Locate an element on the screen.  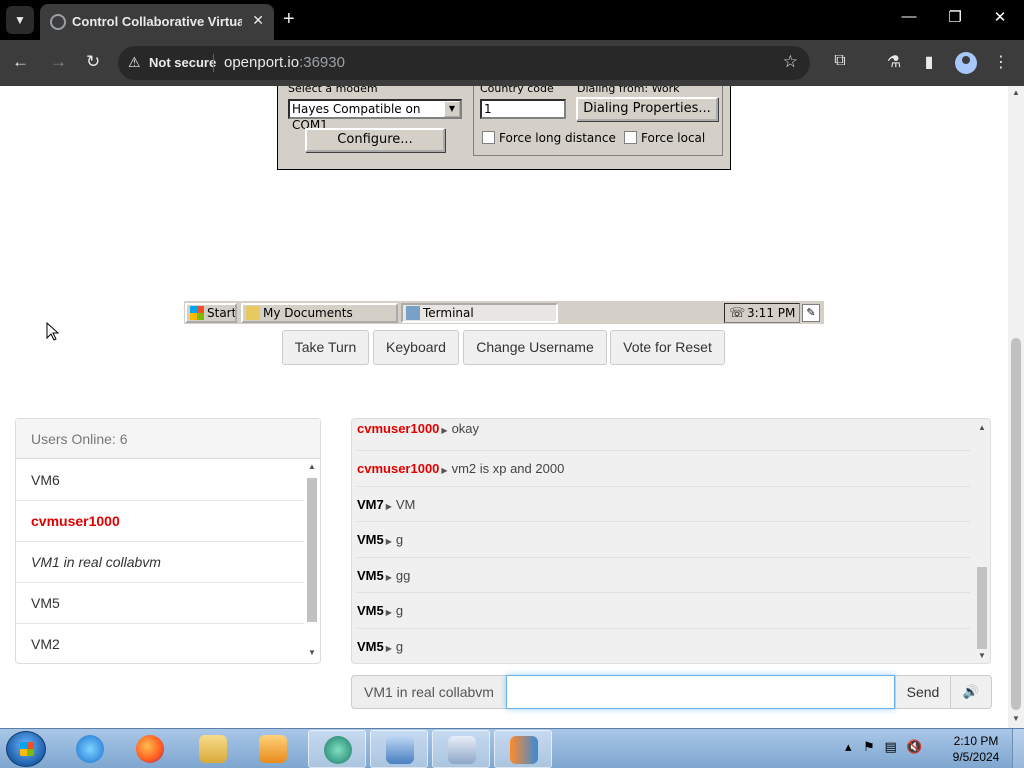
chat-input is located at coordinates (700, 692).